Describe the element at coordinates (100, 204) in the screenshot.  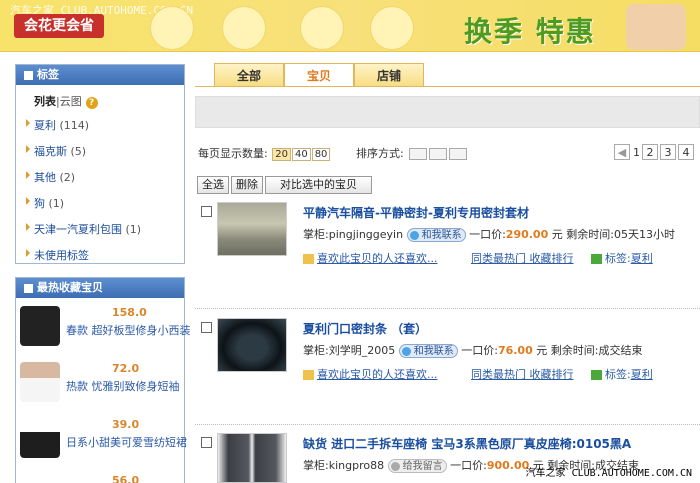
I see `tag-item: 狗 (1)` at that location.